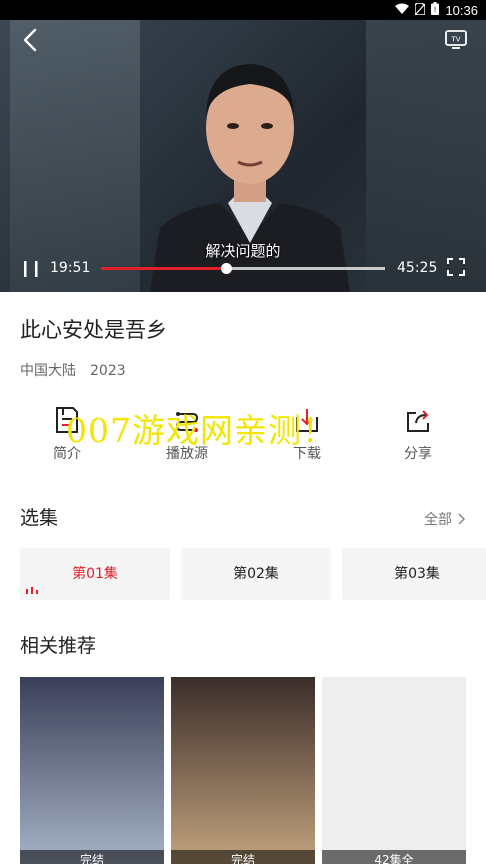  I want to click on episode-item-3: 第03集, so click(414, 574).